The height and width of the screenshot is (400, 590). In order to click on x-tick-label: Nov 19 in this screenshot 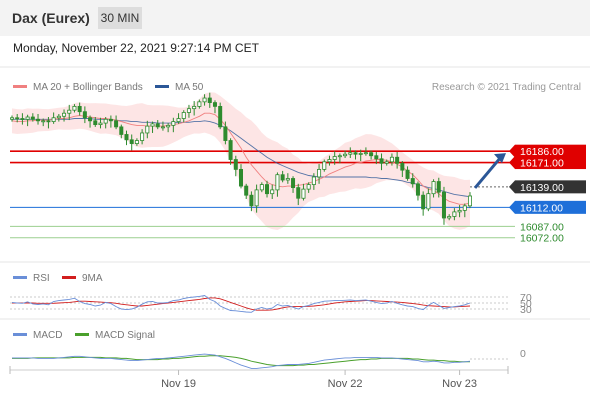, I will do `click(178, 384)`.